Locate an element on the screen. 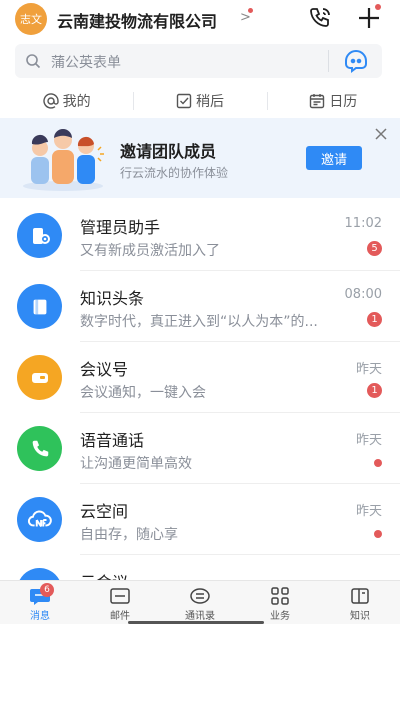 The width and height of the screenshot is (400, 711). nav-label: 业务 is located at coordinates (280, 616).